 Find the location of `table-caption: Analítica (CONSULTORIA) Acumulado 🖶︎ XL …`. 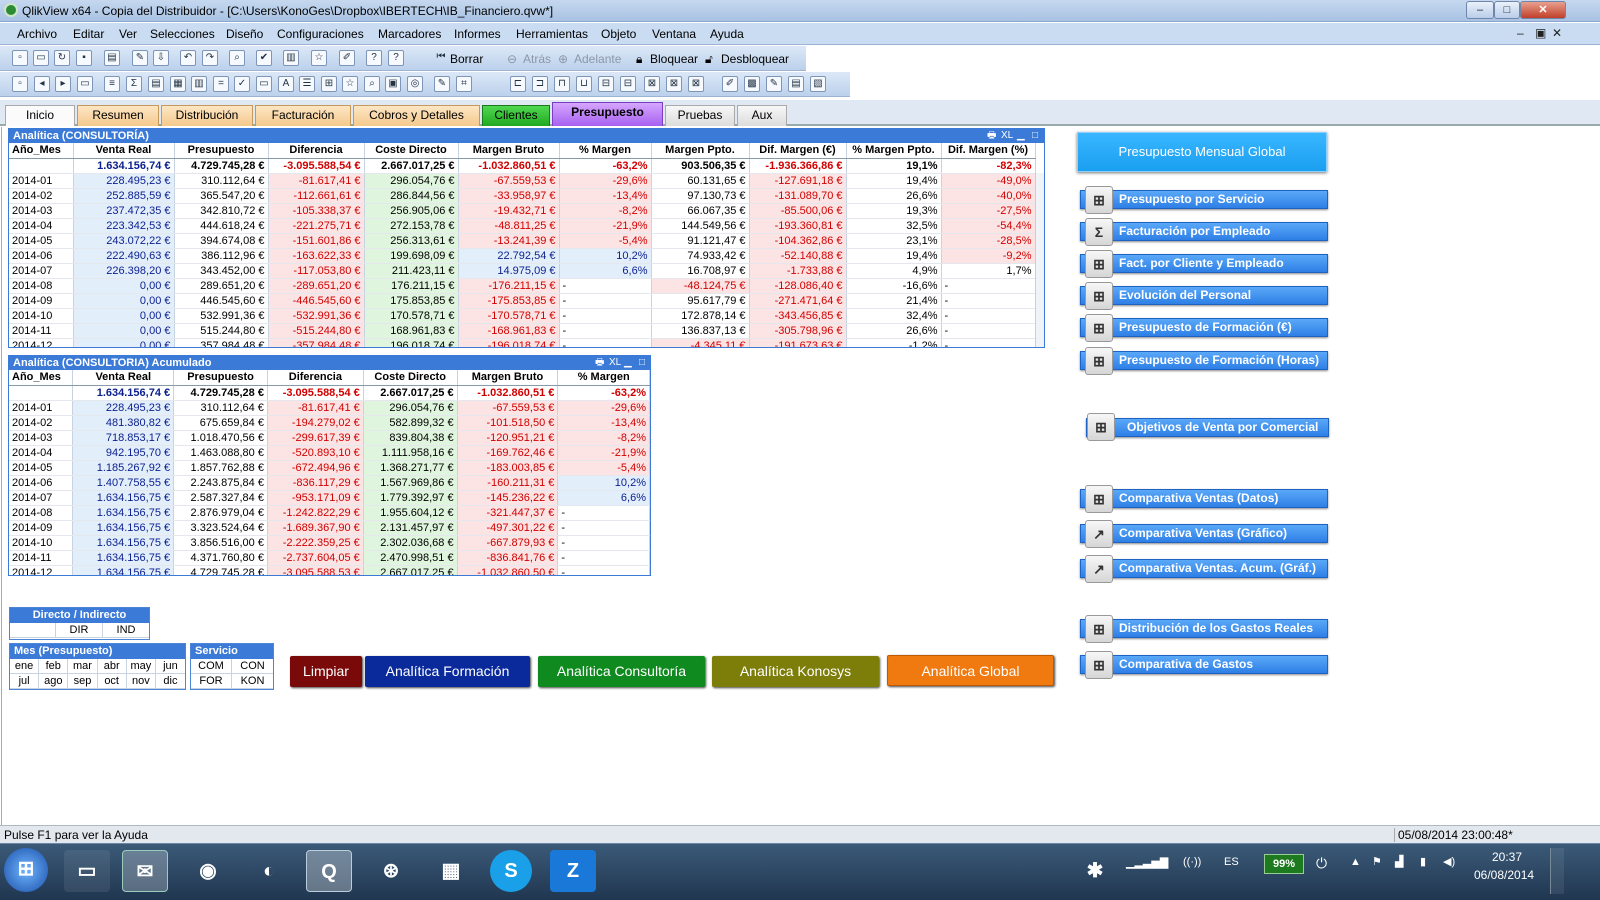

table-caption: Analítica (CONSULTORIA) Acumulado 🖶︎ XL … is located at coordinates (329, 363).